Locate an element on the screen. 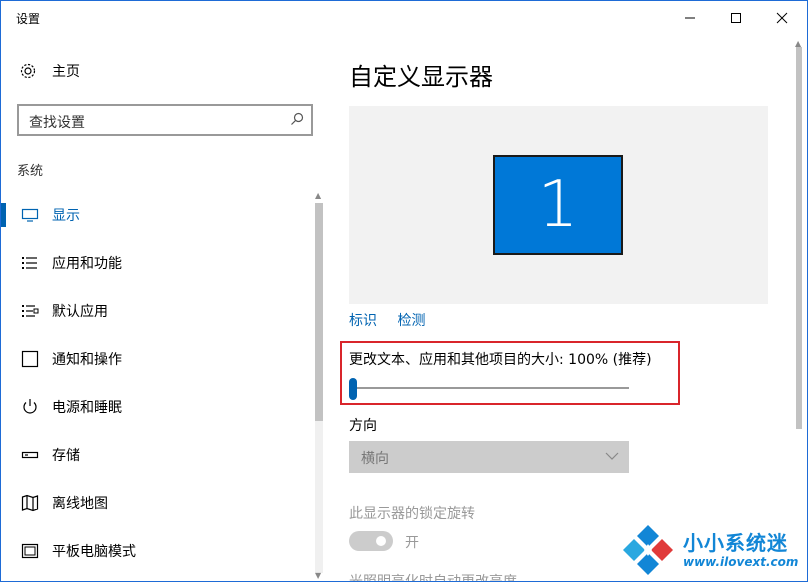  scale-label: 更改文本、应用和其他项目的大小: 100% (推荐) is located at coordinates (500, 360).